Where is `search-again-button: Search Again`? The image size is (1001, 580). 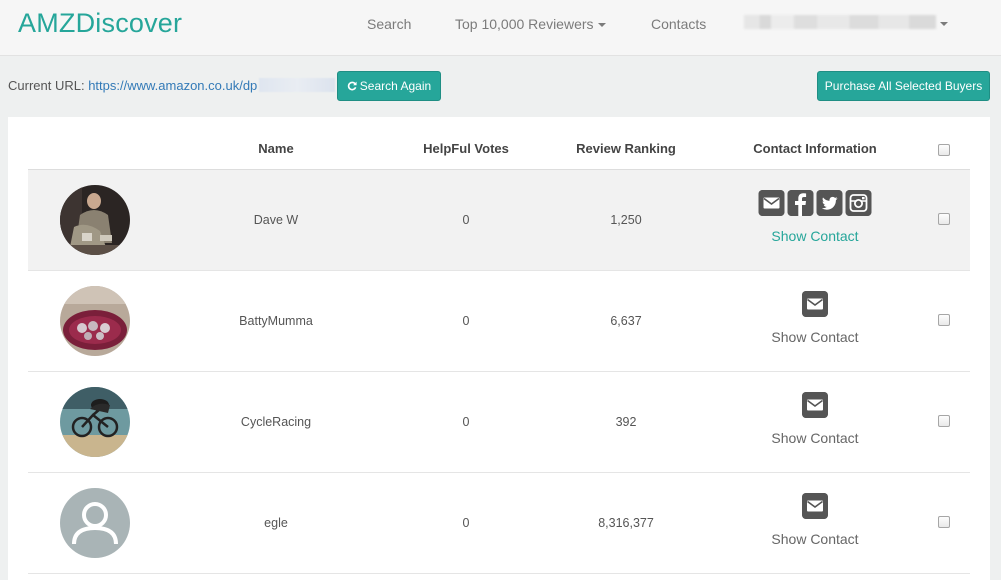 search-again-button: Search Again is located at coordinates (389, 86).